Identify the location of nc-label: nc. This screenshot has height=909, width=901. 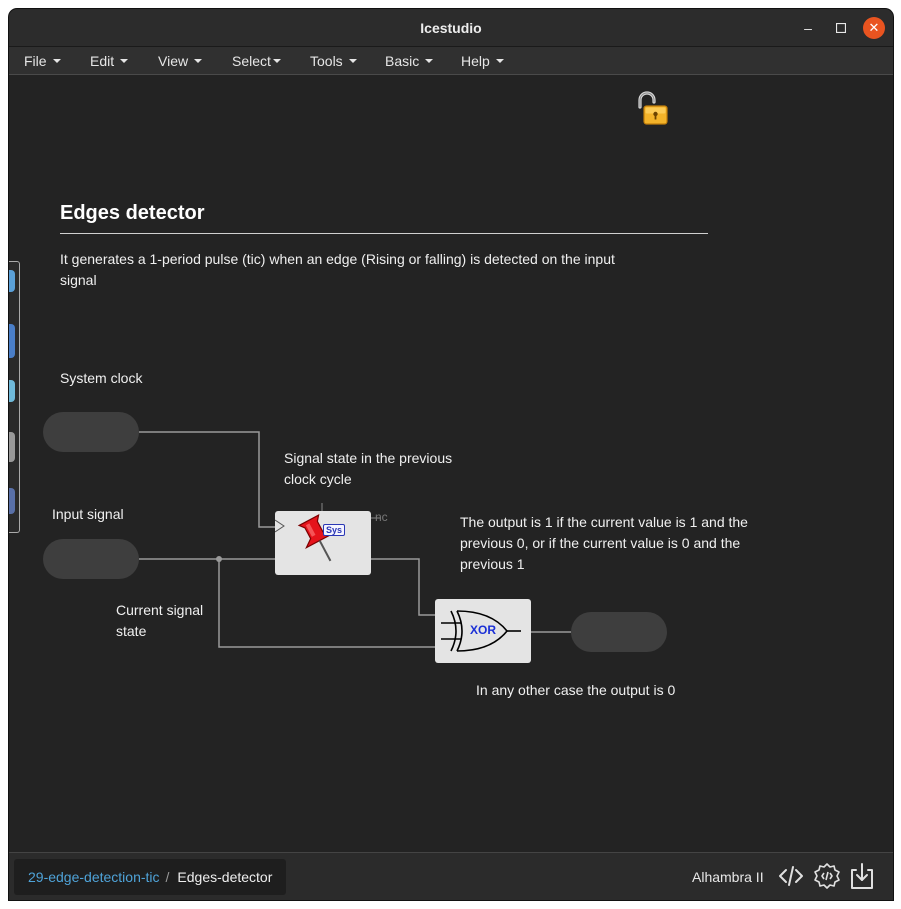
(381, 517).